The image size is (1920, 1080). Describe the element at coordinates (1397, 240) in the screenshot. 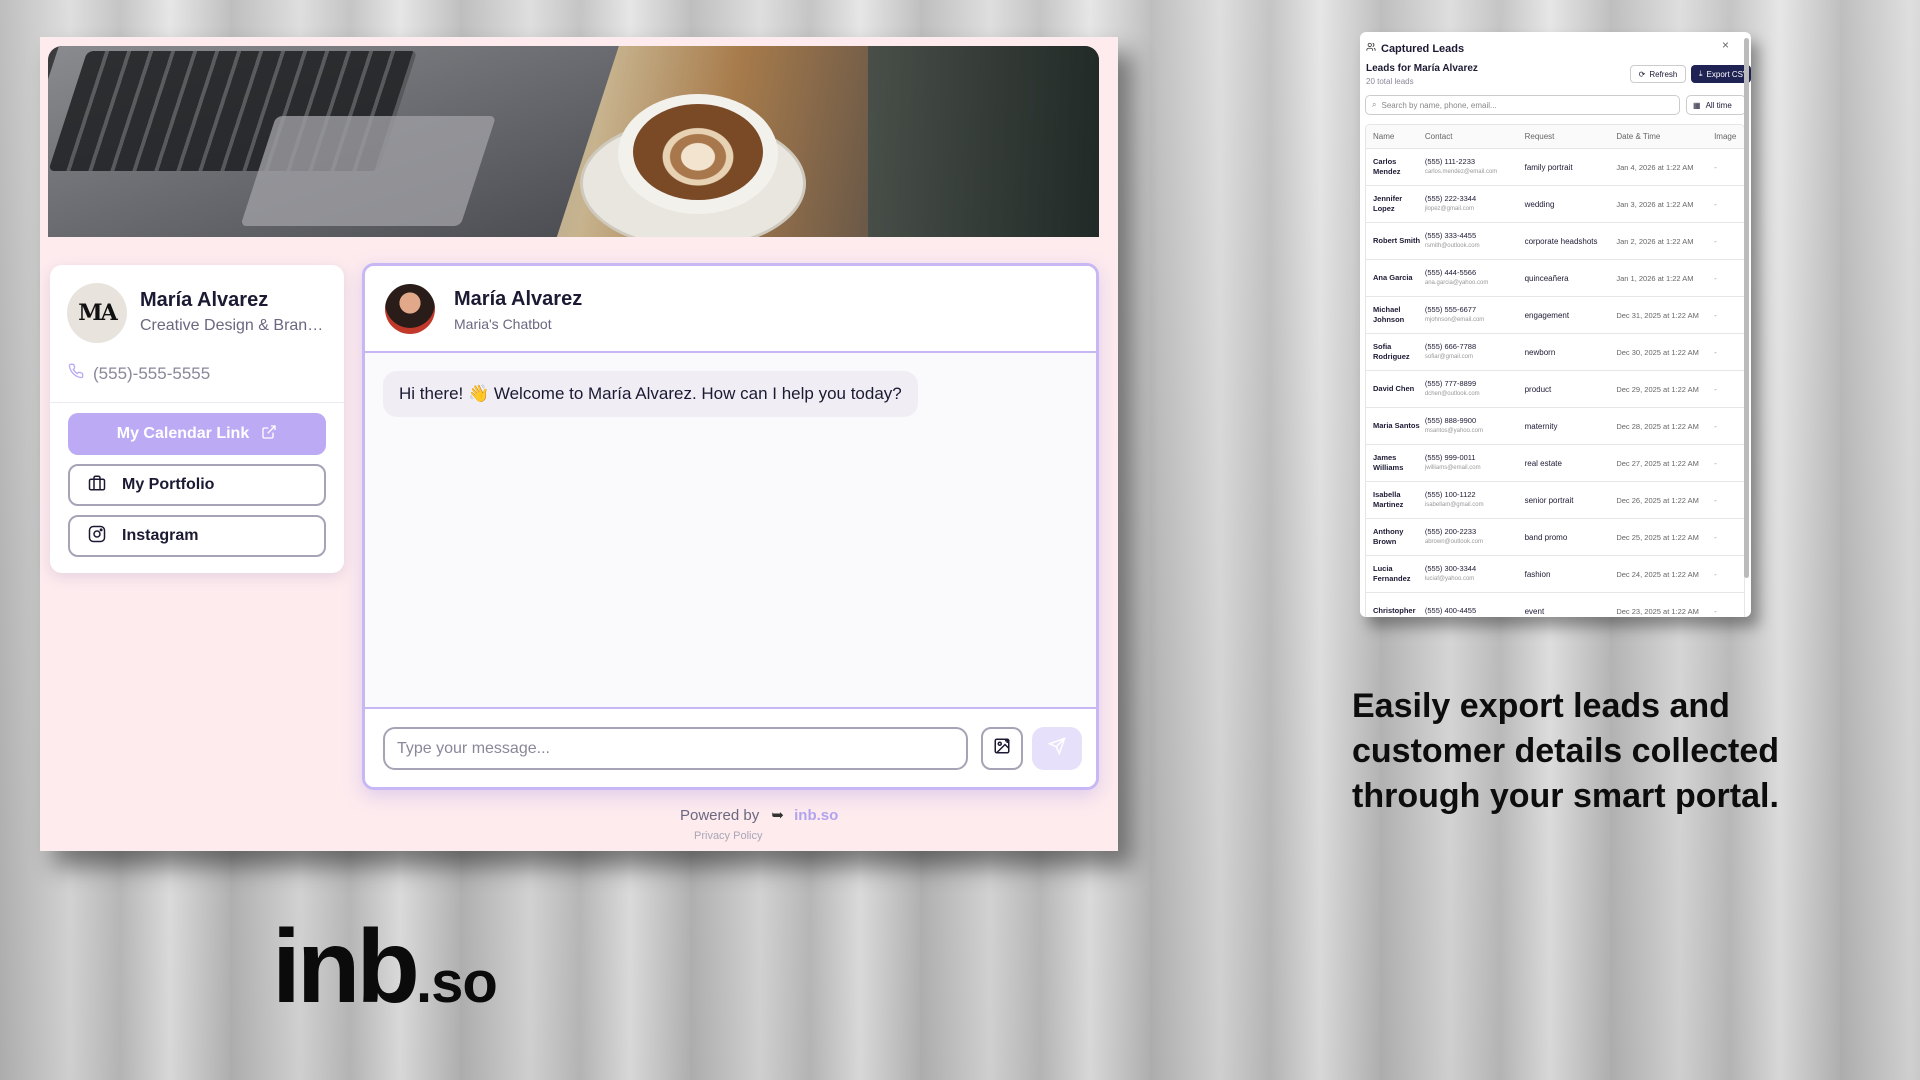

I see `lead-name: Robert Smith` at that location.